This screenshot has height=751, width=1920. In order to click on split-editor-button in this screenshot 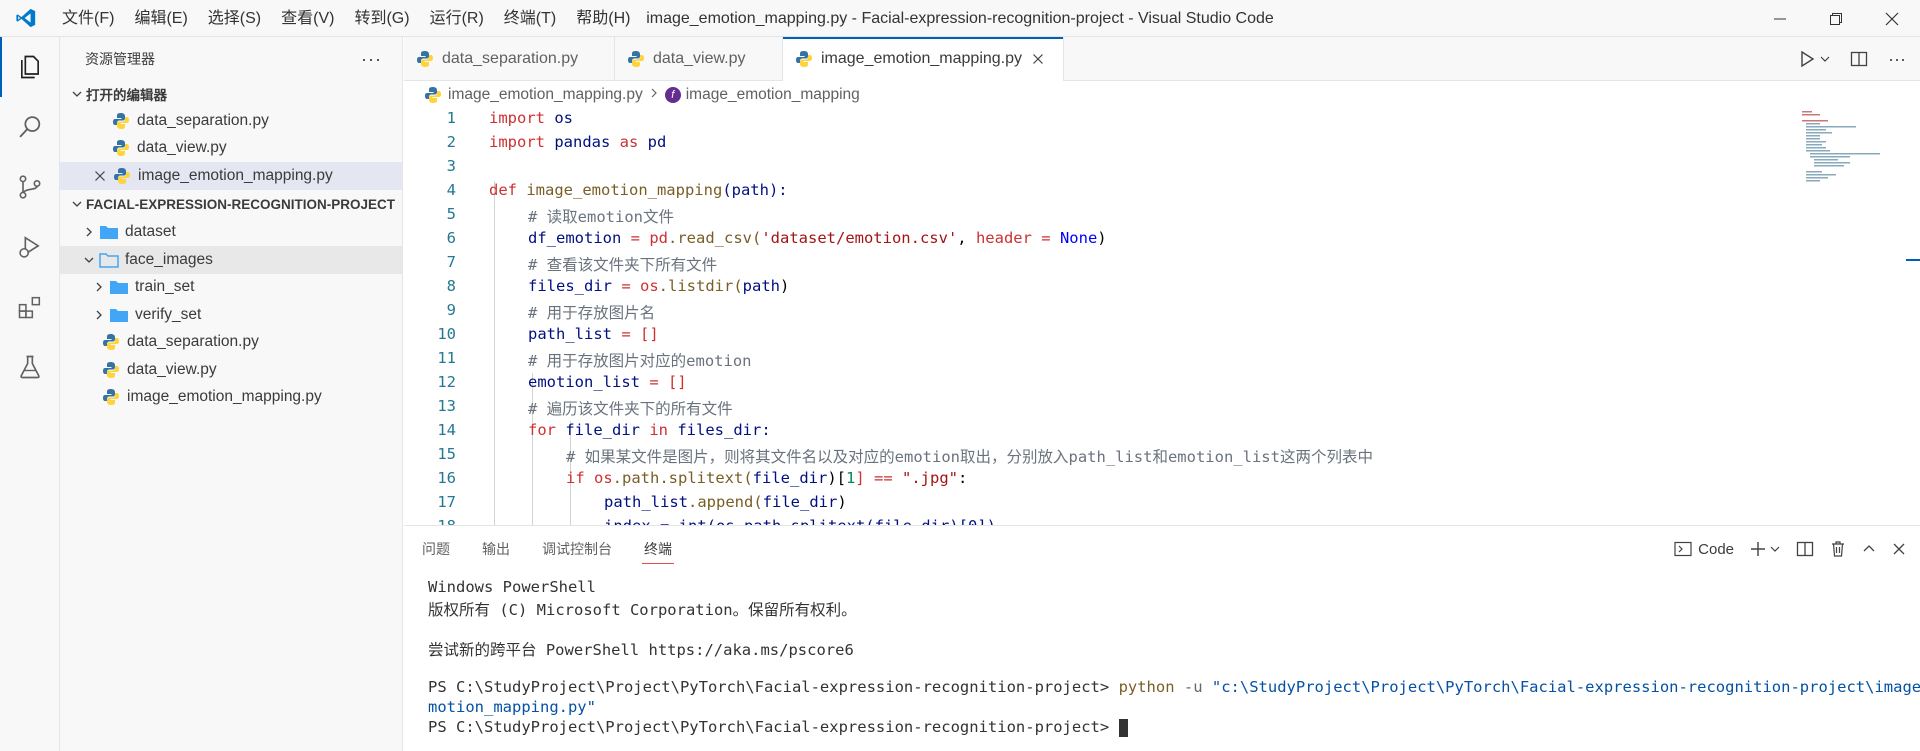, I will do `click(1859, 59)`.